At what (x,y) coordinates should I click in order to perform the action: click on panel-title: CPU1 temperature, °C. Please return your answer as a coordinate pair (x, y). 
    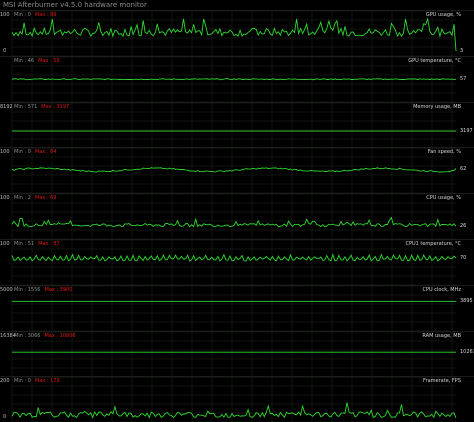
    Looking at the image, I should click on (433, 244).